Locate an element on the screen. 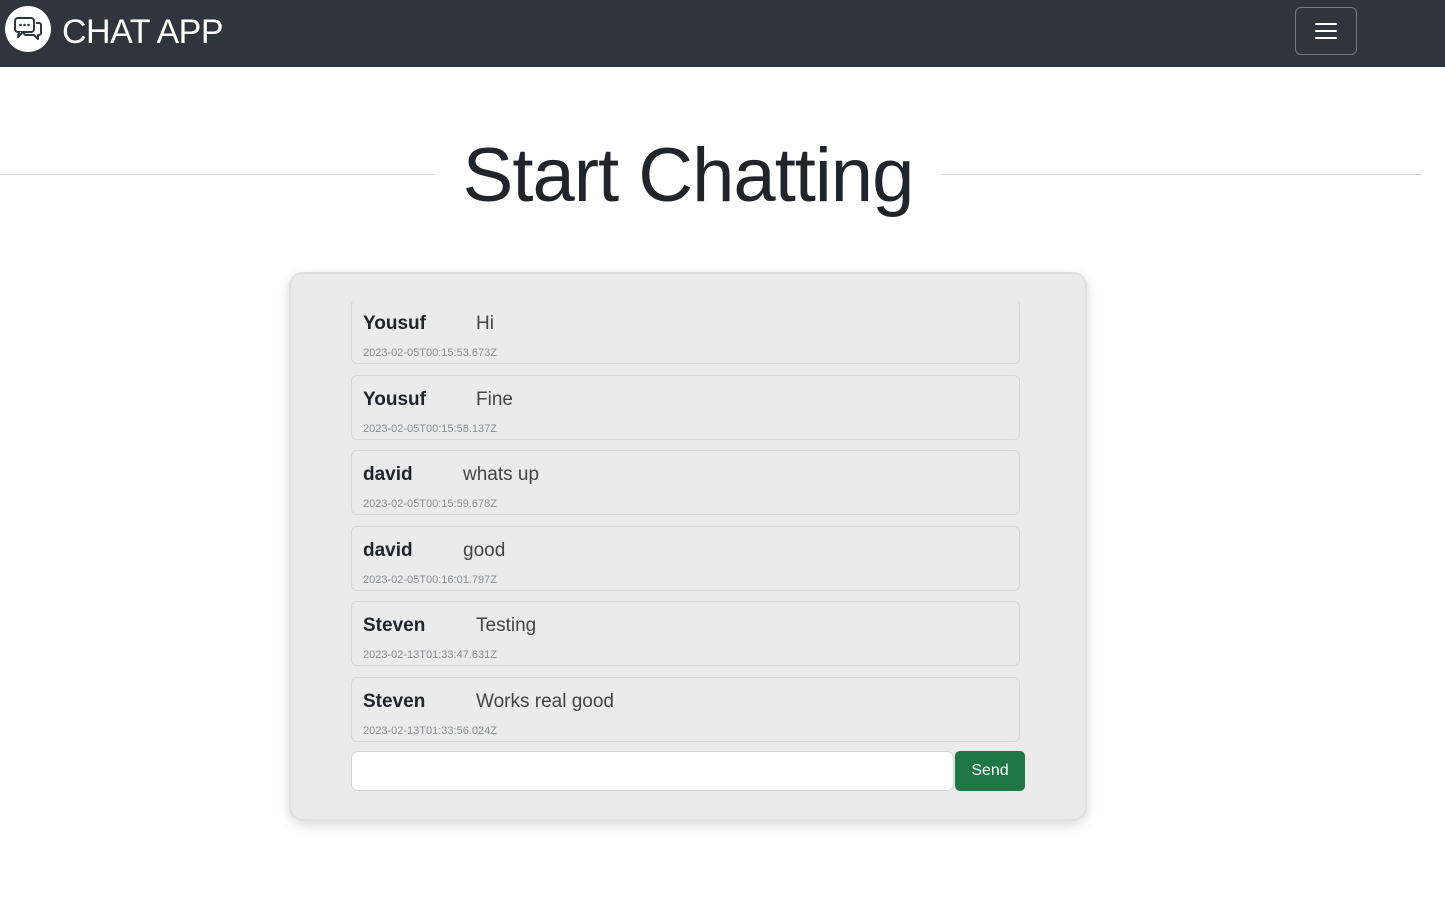  title-divider-left is located at coordinates (217, 174).